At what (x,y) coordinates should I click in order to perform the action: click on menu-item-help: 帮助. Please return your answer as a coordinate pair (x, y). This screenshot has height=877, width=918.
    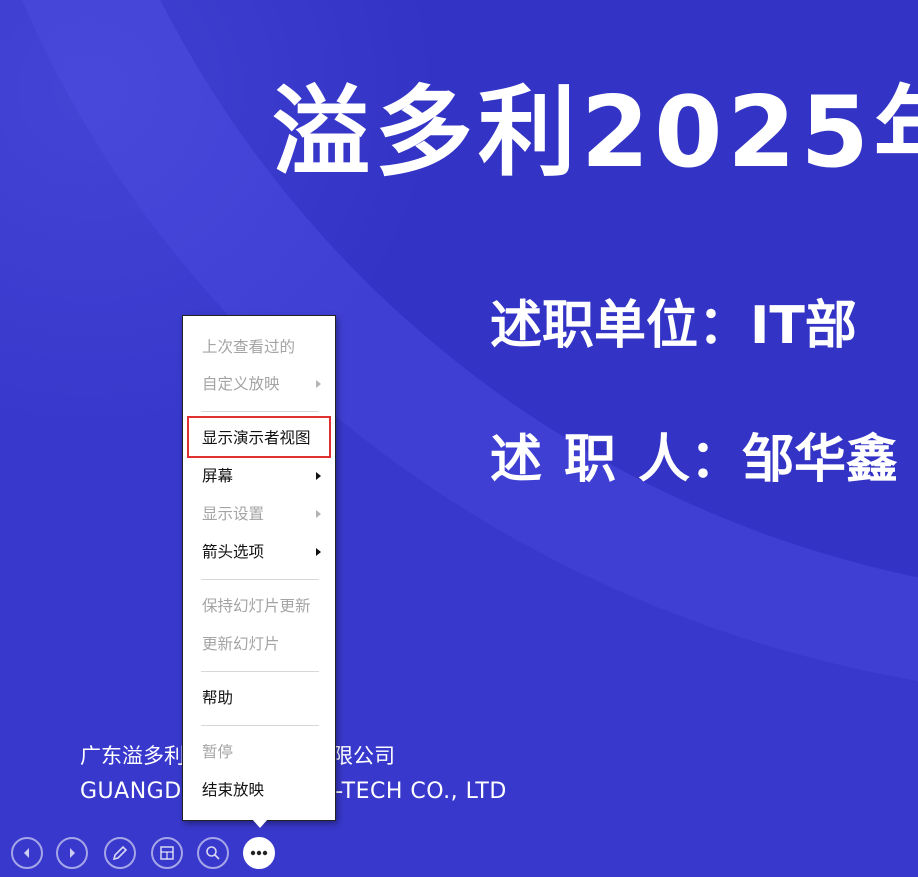
    Looking at the image, I should click on (259, 698).